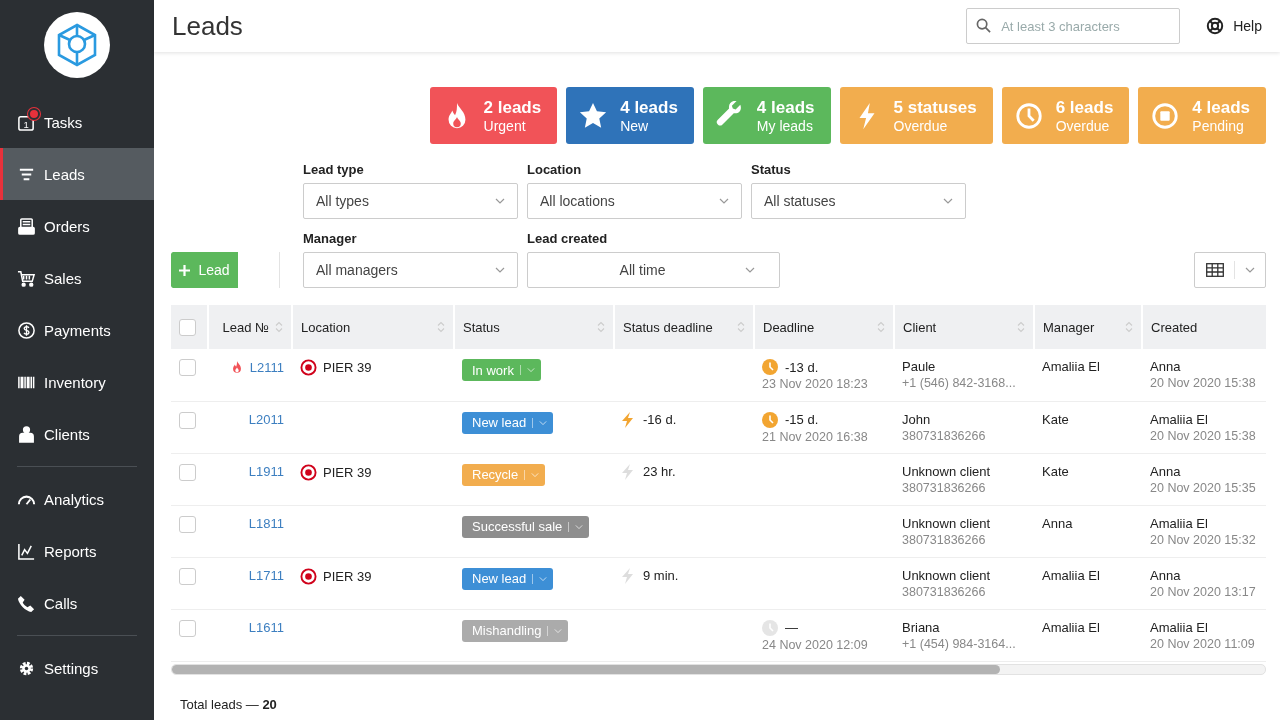  What do you see at coordinates (1204, 327) in the screenshot?
I see `column-header: Created` at bounding box center [1204, 327].